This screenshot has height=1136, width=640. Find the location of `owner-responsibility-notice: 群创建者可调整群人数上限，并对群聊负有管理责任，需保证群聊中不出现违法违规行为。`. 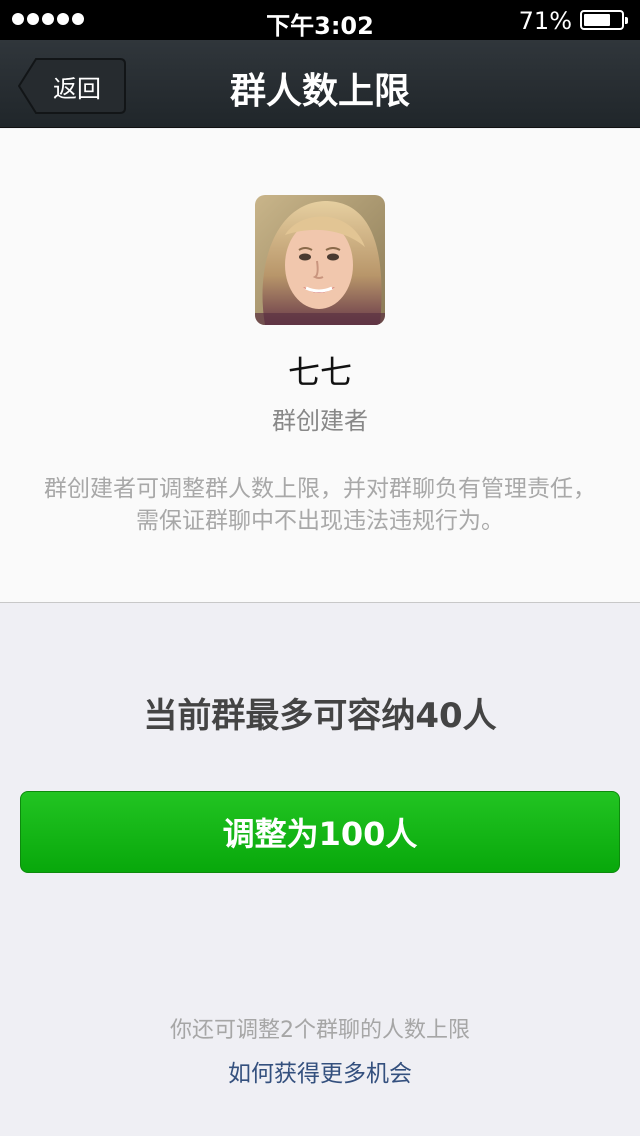

owner-responsibility-notice: 群创建者可调整群人数上限，并对群聊负有管理责任，需保证群聊中不出现违法违规行为。 is located at coordinates (320, 505).